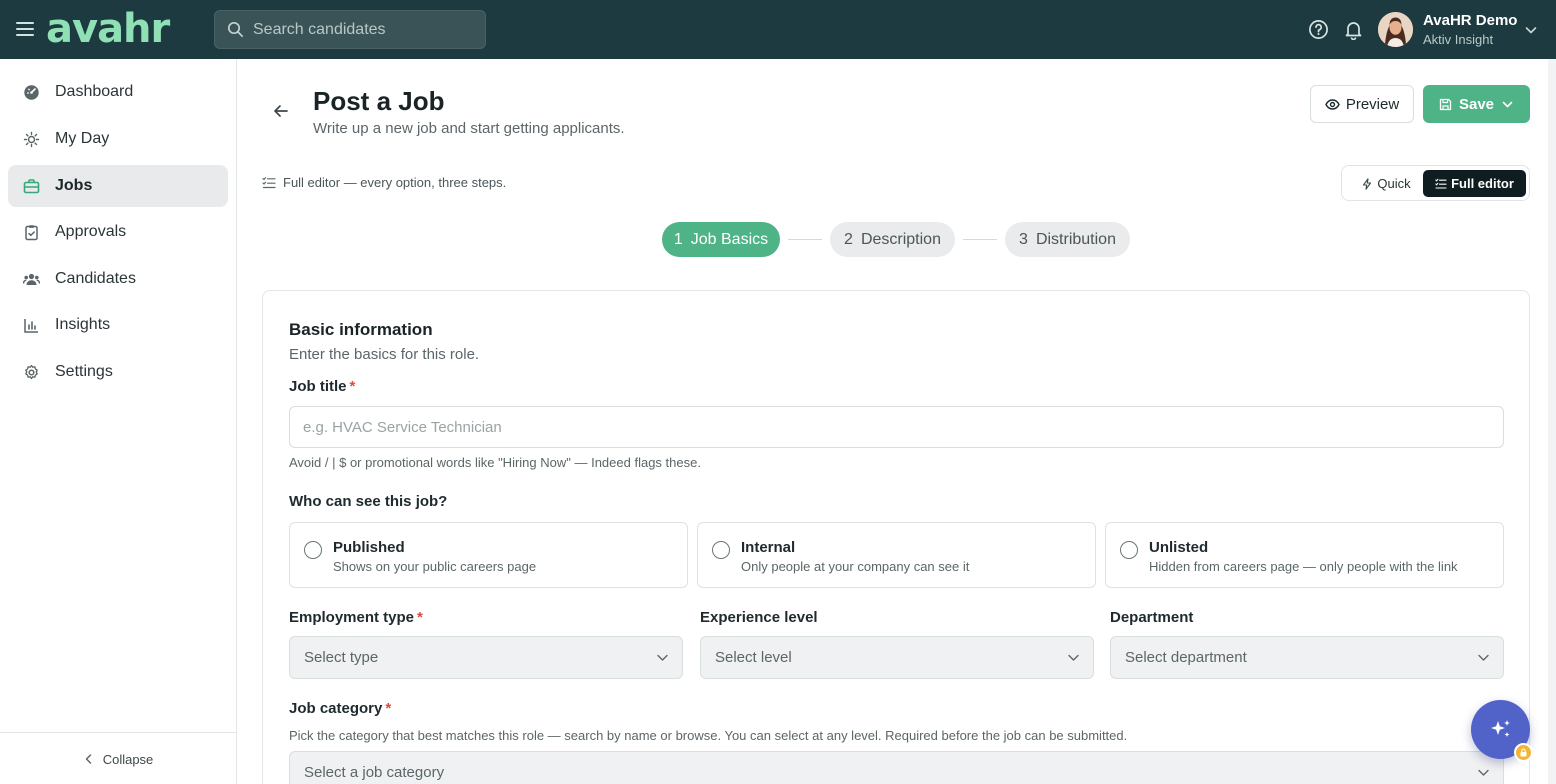 The image size is (1556, 784). What do you see at coordinates (74, 185) in the screenshot?
I see `sidebar-item-label: Jobs` at bounding box center [74, 185].